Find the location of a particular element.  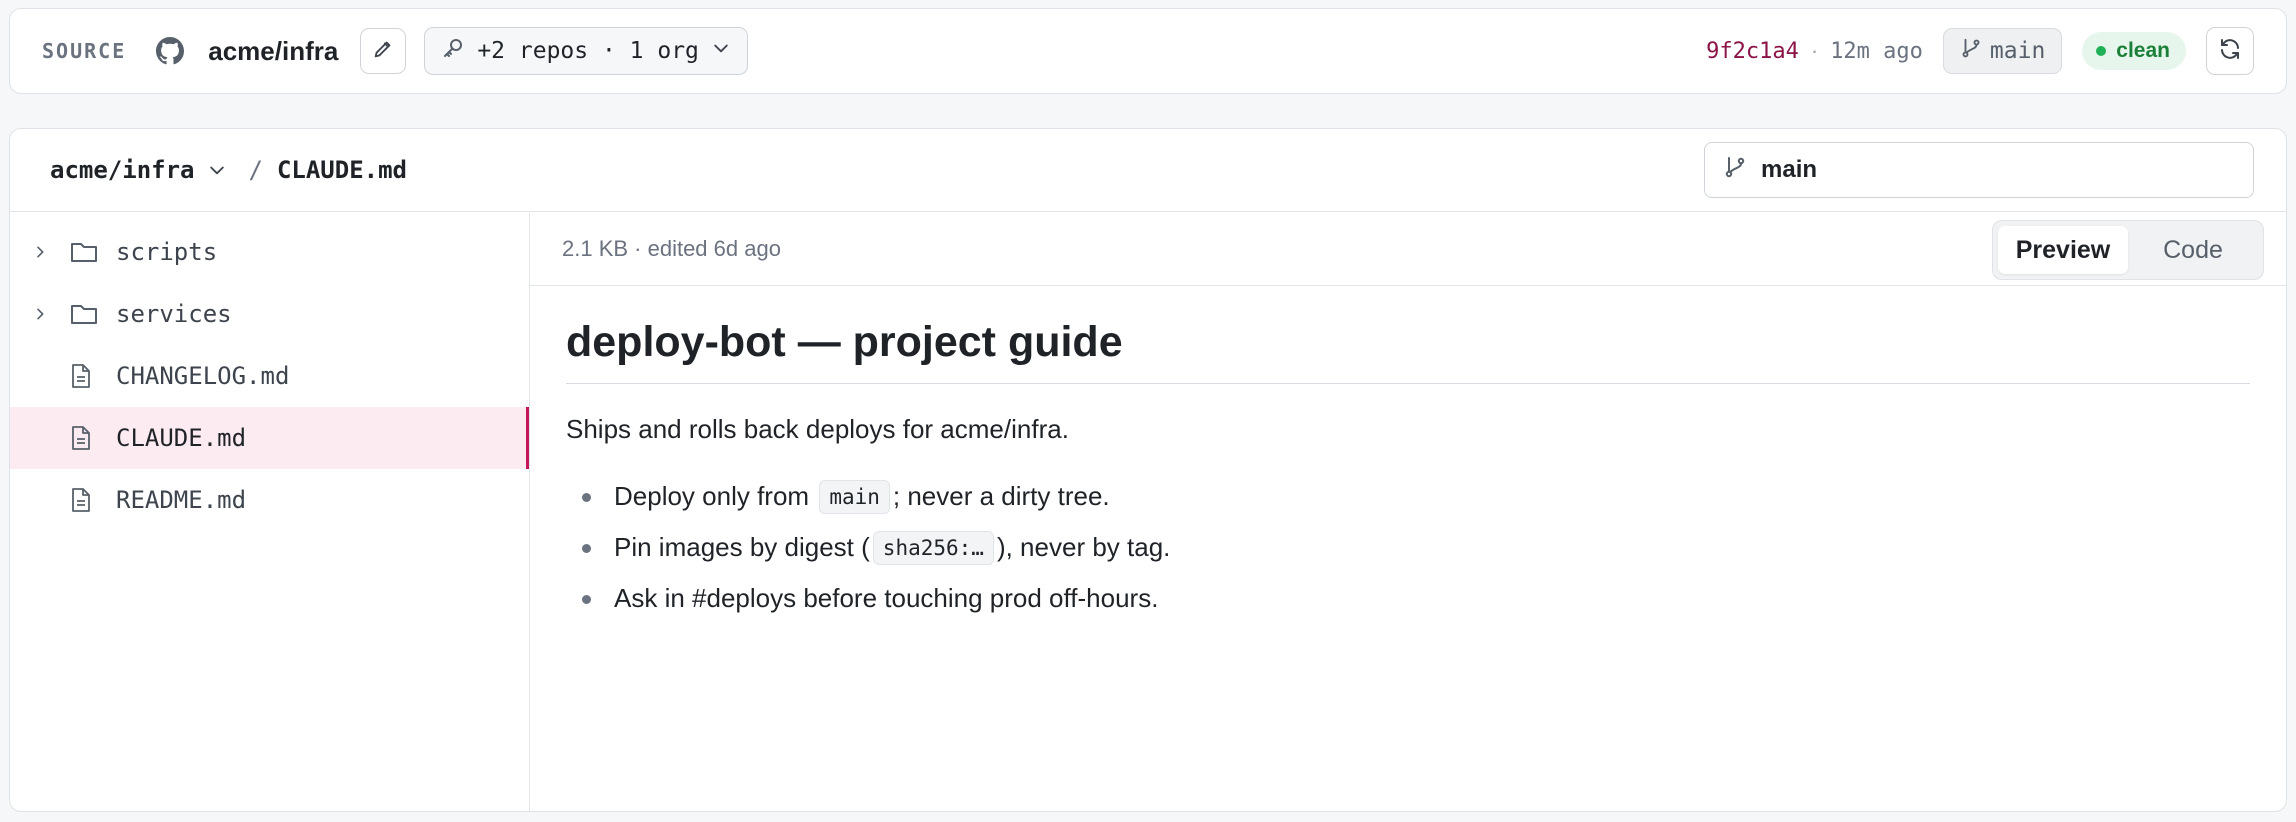

file-meta: 2.1 KB · edited 6d ago is located at coordinates (671, 248).